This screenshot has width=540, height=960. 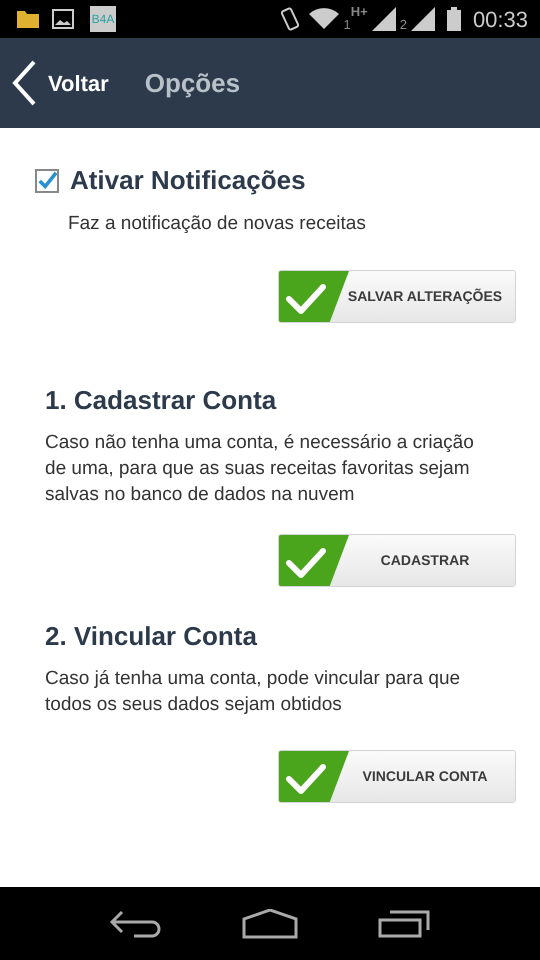 I want to click on action-button: SALVAR ALTERAÇÕES, so click(x=397, y=296).